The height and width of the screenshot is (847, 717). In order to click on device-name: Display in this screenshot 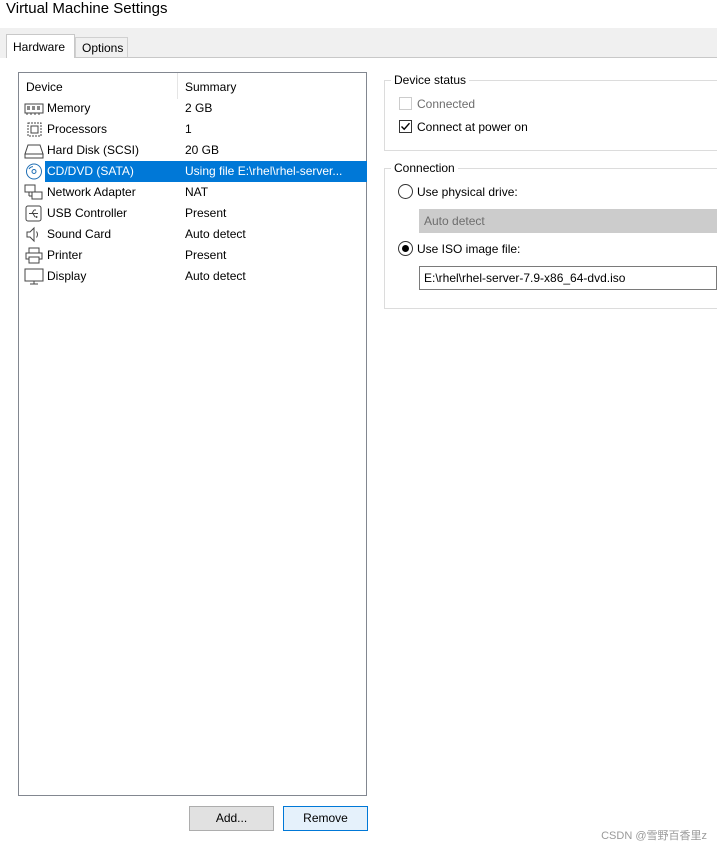, I will do `click(67, 276)`.